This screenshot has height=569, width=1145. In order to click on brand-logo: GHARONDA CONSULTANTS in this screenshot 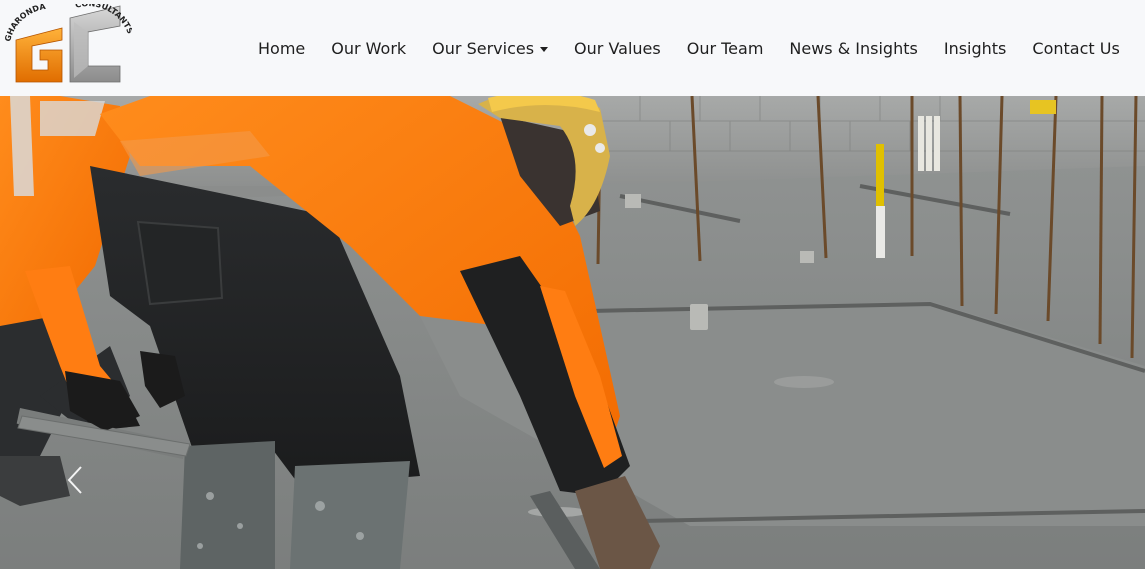, I will do `click(68, 45)`.